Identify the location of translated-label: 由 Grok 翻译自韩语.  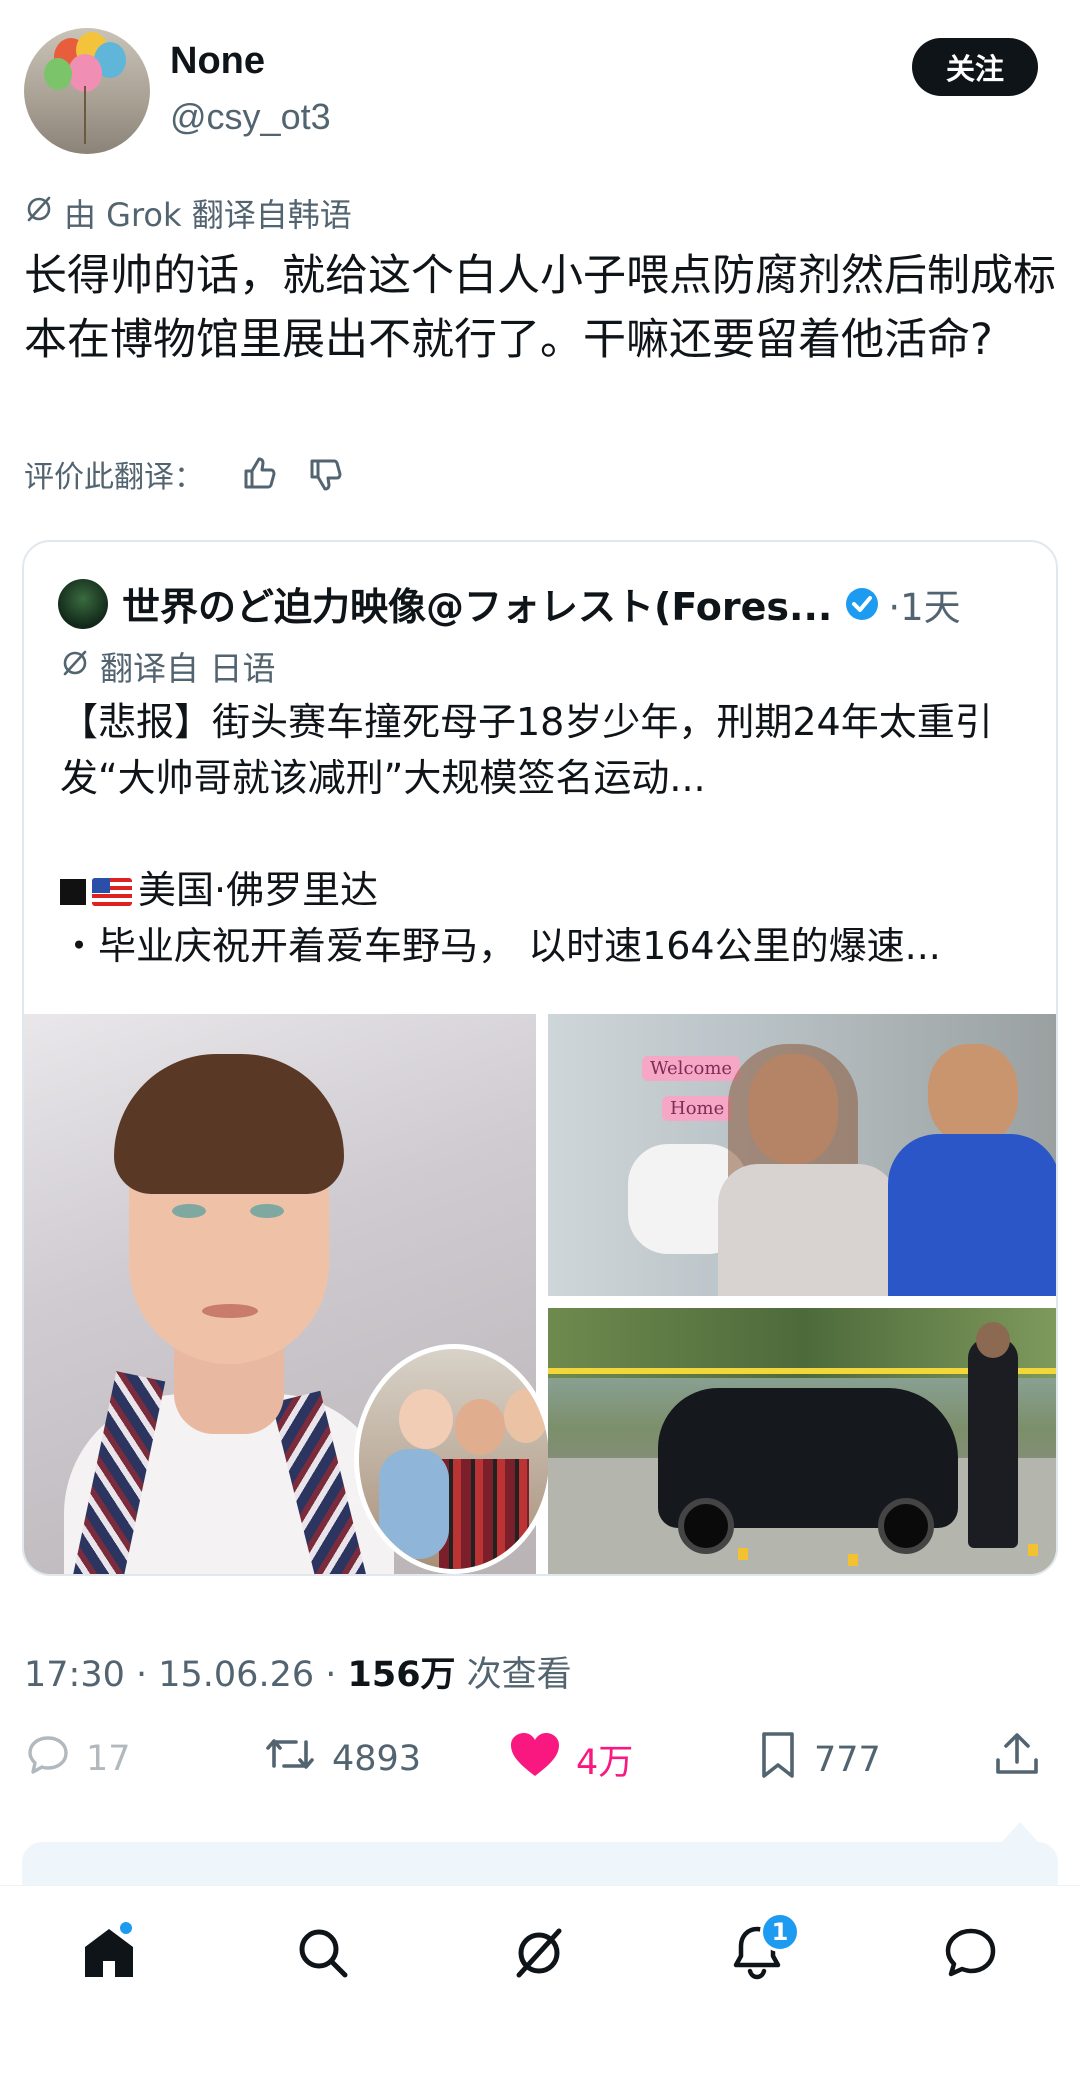
(208, 215).